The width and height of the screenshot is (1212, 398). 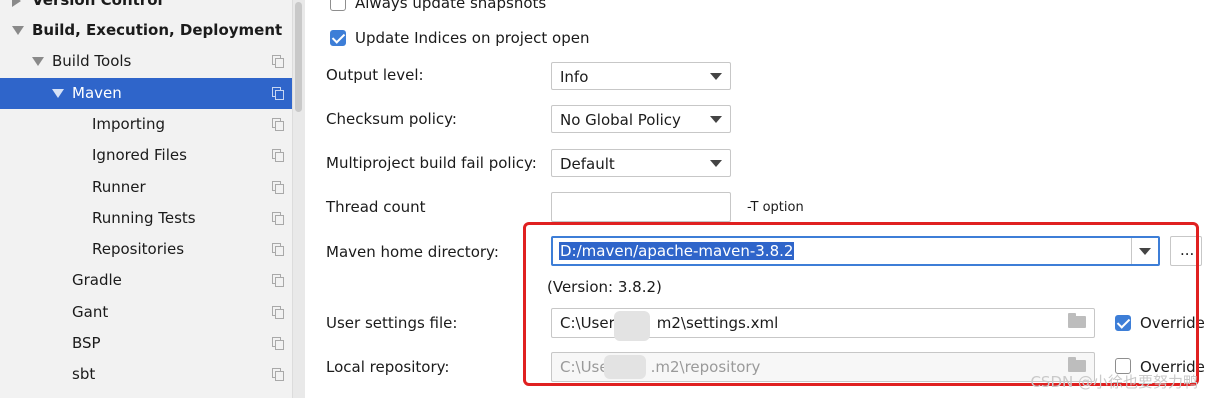 I want to click on folder-icon, so click(x=1077, y=320).